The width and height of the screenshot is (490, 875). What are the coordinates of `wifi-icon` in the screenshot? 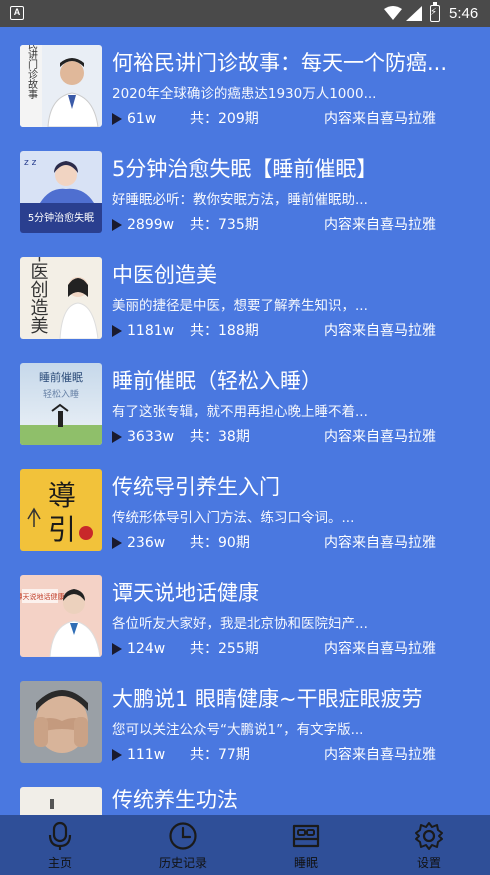 It's located at (393, 13).